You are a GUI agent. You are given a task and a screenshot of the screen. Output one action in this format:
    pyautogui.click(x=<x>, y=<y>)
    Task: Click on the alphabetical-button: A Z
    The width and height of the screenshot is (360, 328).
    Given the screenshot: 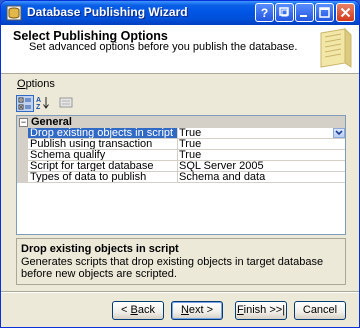 What is the action you would take?
    pyautogui.click(x=44, y=103)
    